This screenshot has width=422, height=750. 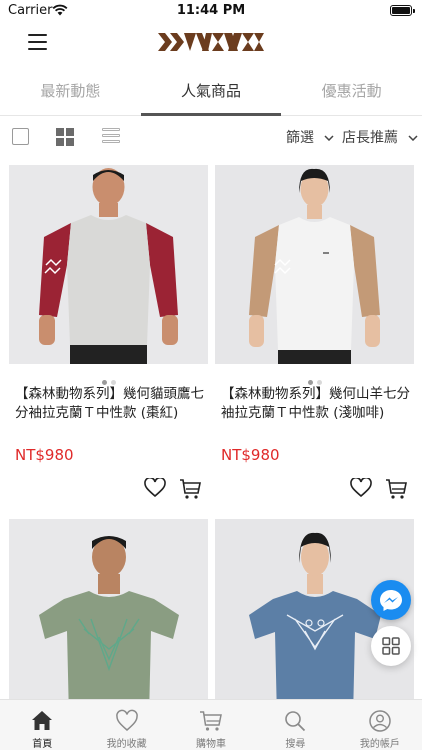 I want to click on filter-button: 篩選, so click(x=310, y=137).